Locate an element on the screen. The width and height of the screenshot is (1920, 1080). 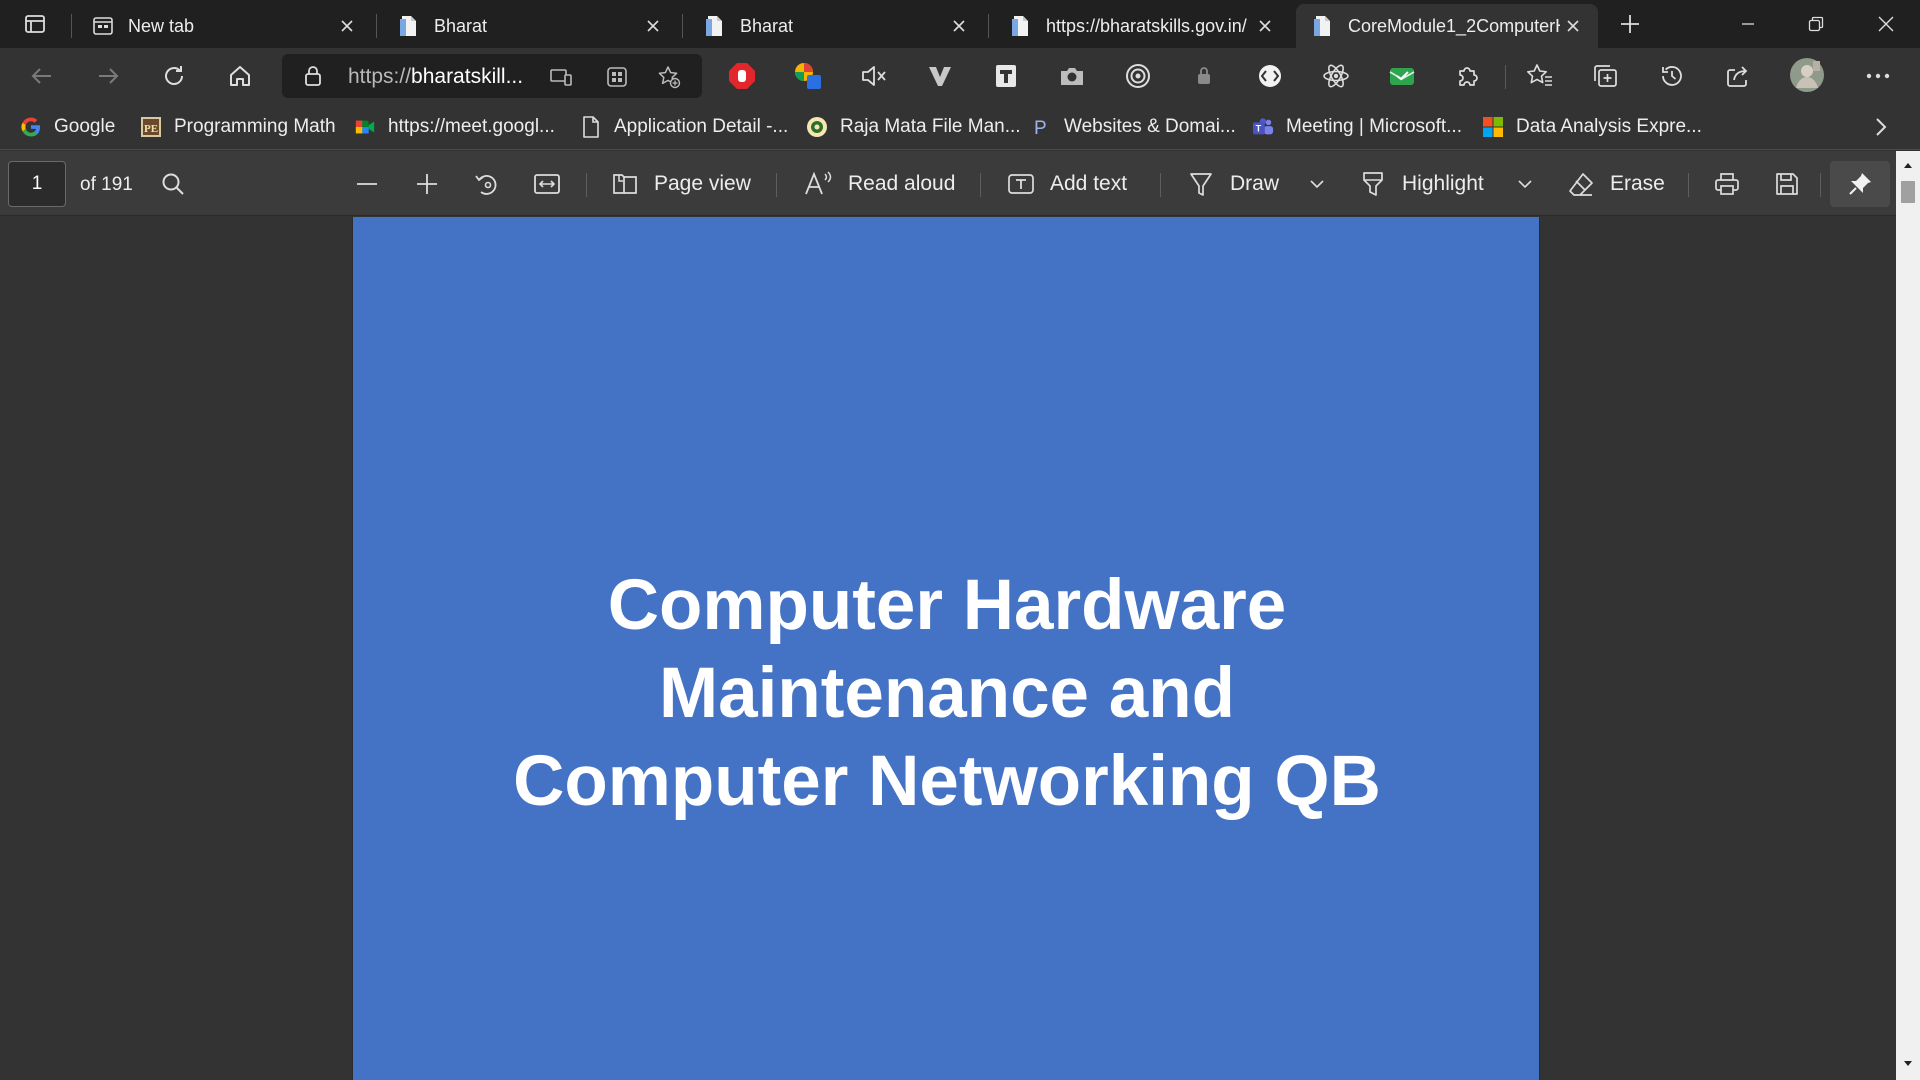
adblock-stop-hand-icon is located at coordinates (742, 76).